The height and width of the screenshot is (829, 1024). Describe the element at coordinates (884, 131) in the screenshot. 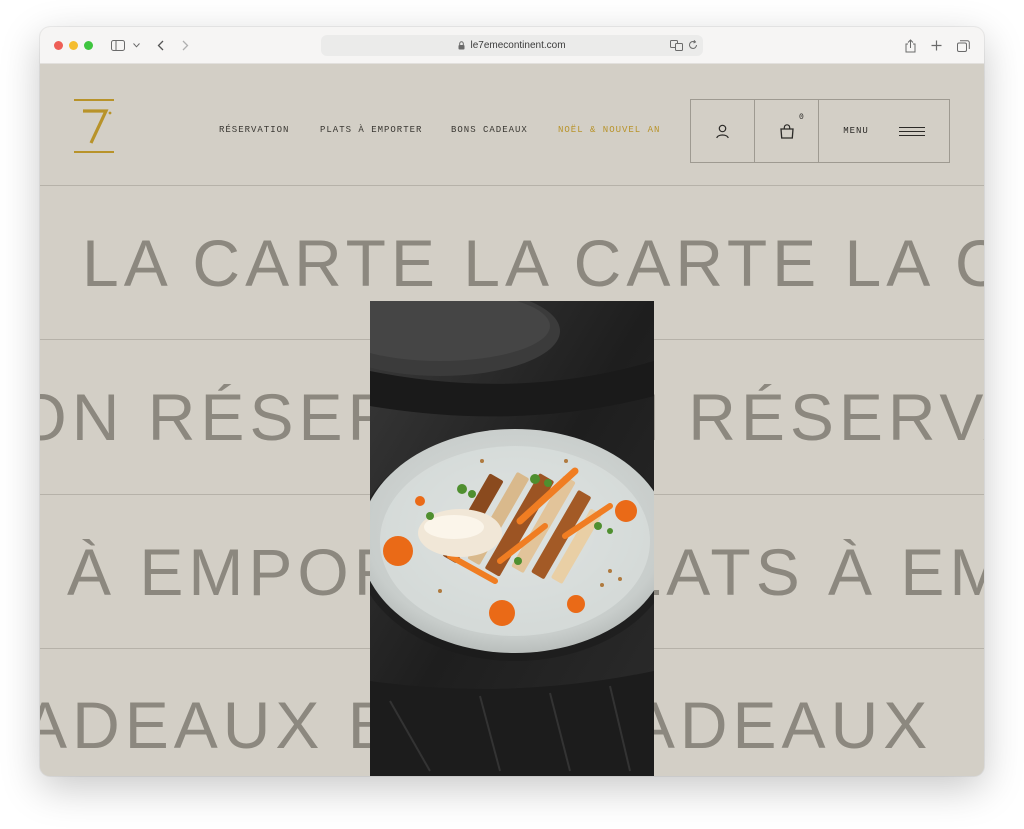

I see `menu-button: MENU` at that location.